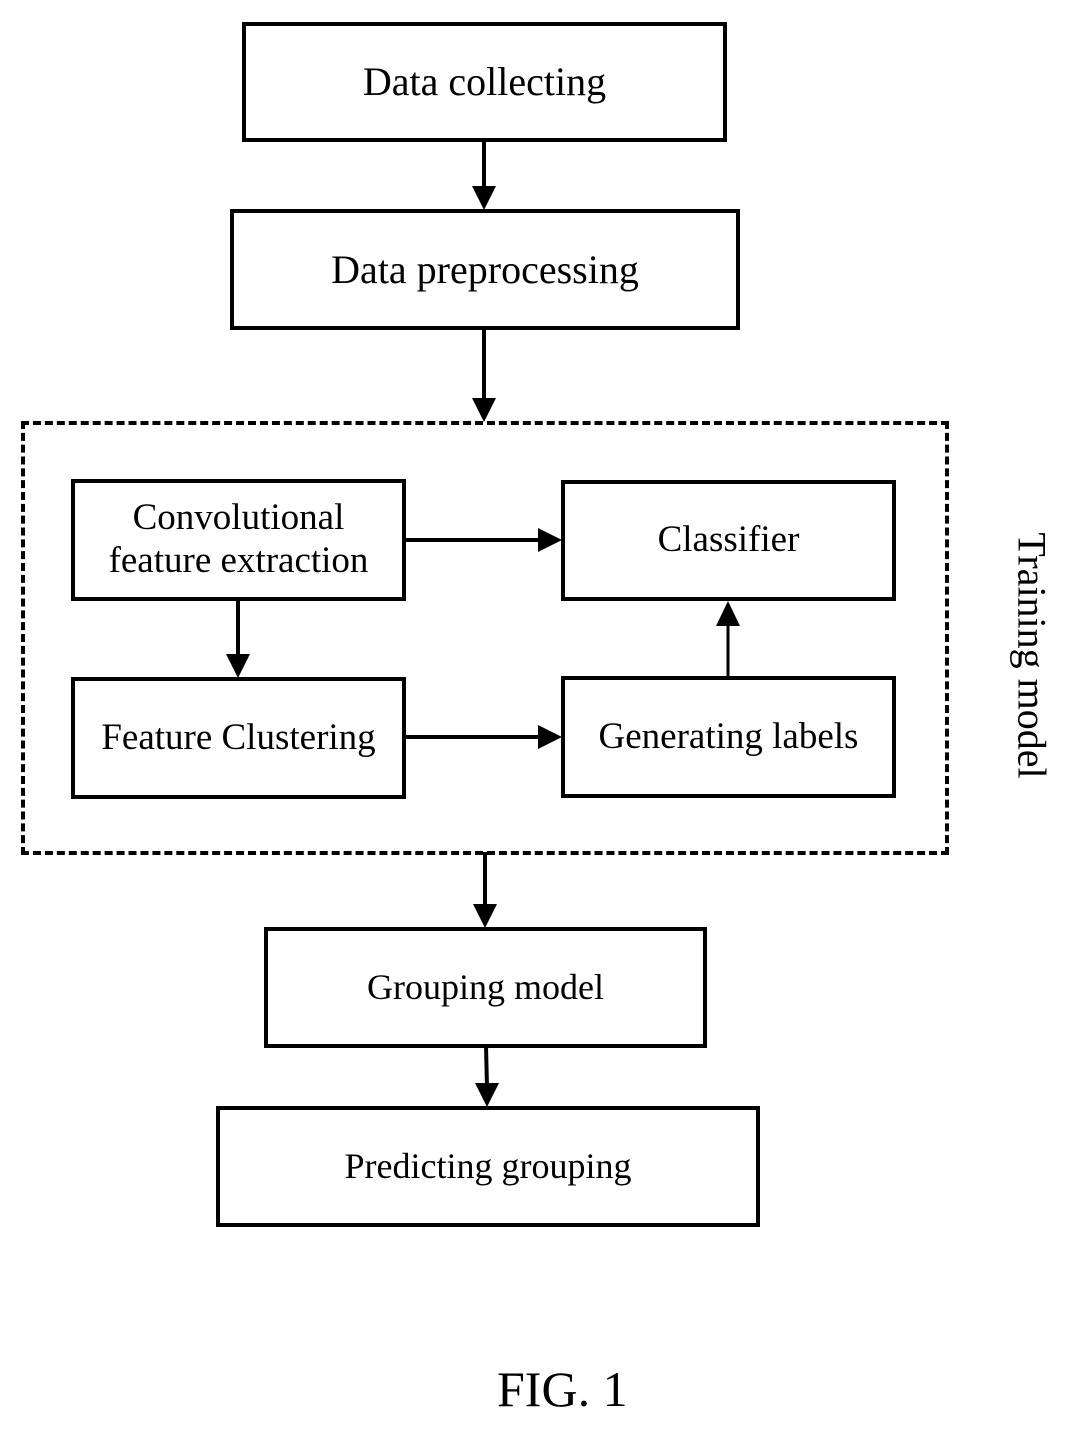 The width and height of the screenshot is (1074, 1433). Describe the element at coordinates (562, 1389) in the screenshot. I see `figure-caption: FIG. 1` at that location.